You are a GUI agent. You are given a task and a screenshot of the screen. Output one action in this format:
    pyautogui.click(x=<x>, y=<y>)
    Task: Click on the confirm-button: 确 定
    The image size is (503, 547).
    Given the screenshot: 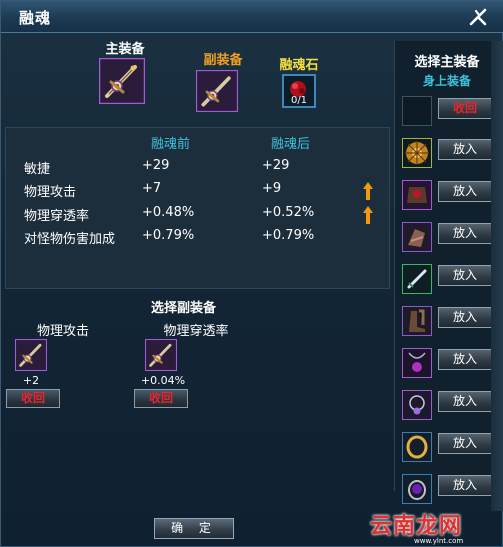 What is the action you would take?
    pyautogui.click(x=194, y=528)
    